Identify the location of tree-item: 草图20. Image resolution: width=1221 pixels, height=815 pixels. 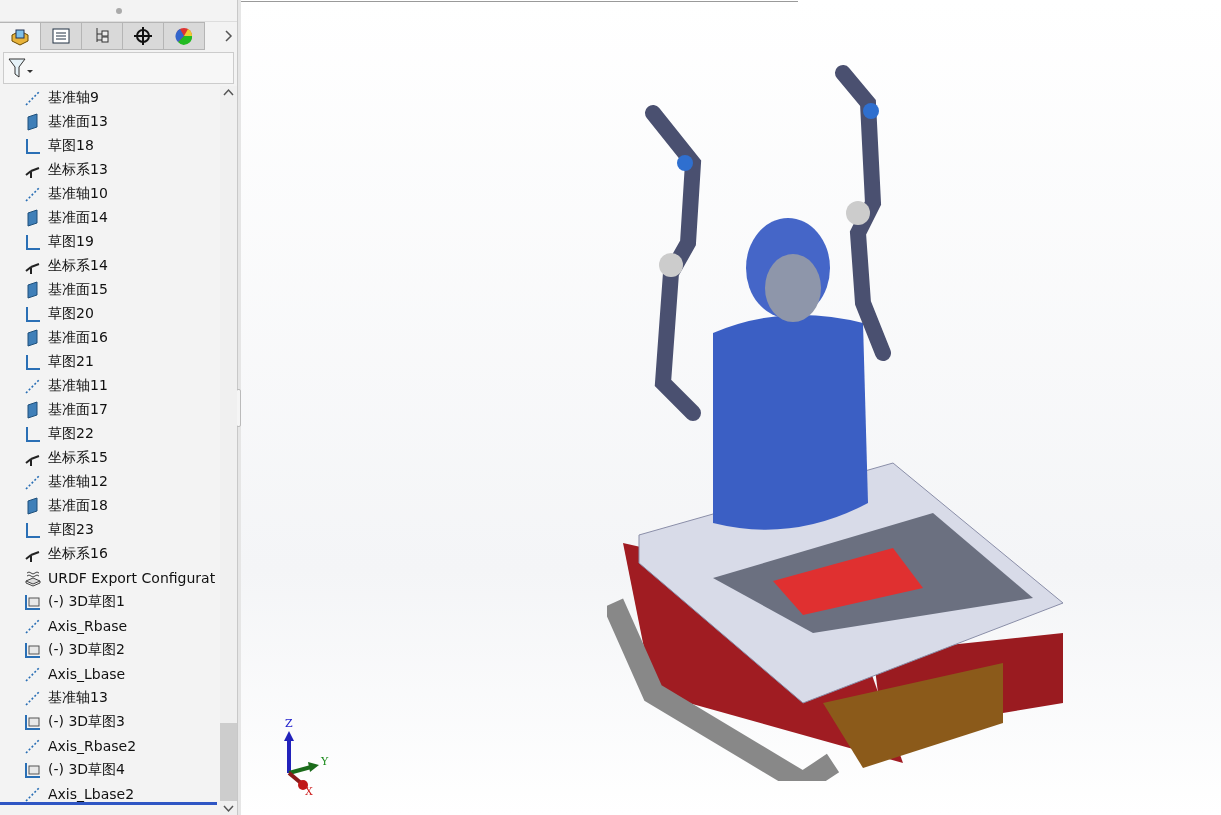
(71, 314).